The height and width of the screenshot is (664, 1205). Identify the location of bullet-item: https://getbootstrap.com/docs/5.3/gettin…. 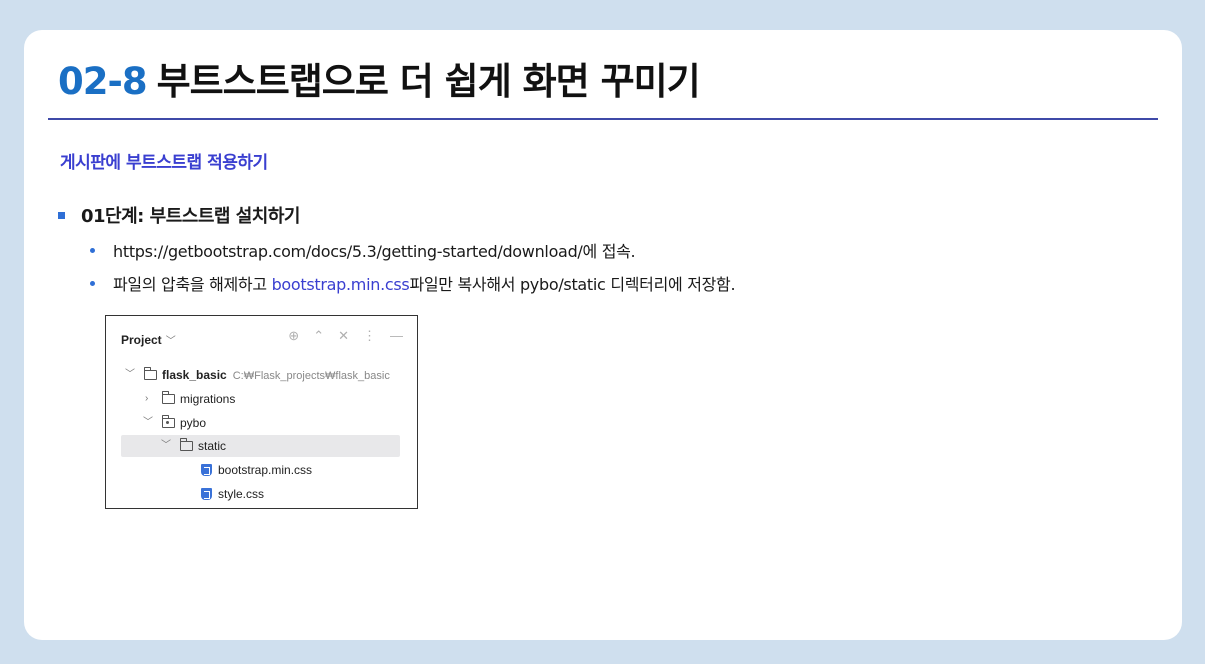
(363, 250).